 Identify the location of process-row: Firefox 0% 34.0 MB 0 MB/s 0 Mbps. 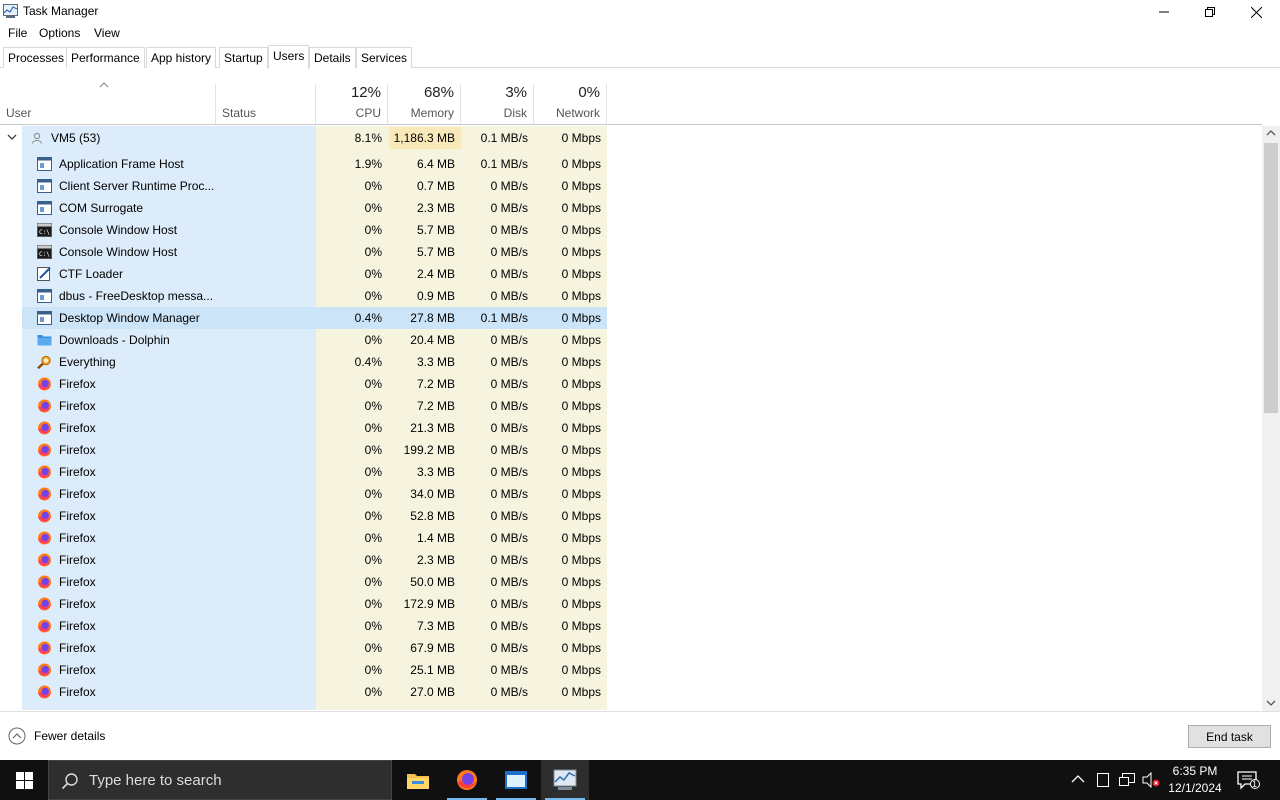
(314, 494).